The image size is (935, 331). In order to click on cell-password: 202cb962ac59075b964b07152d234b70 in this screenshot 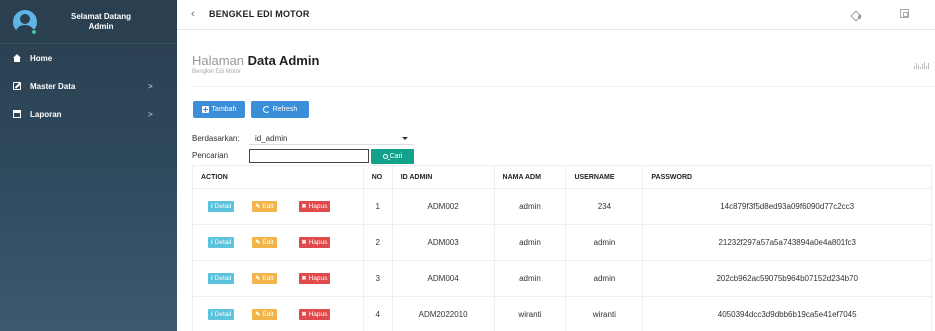, I will do `click(787, 278)`.